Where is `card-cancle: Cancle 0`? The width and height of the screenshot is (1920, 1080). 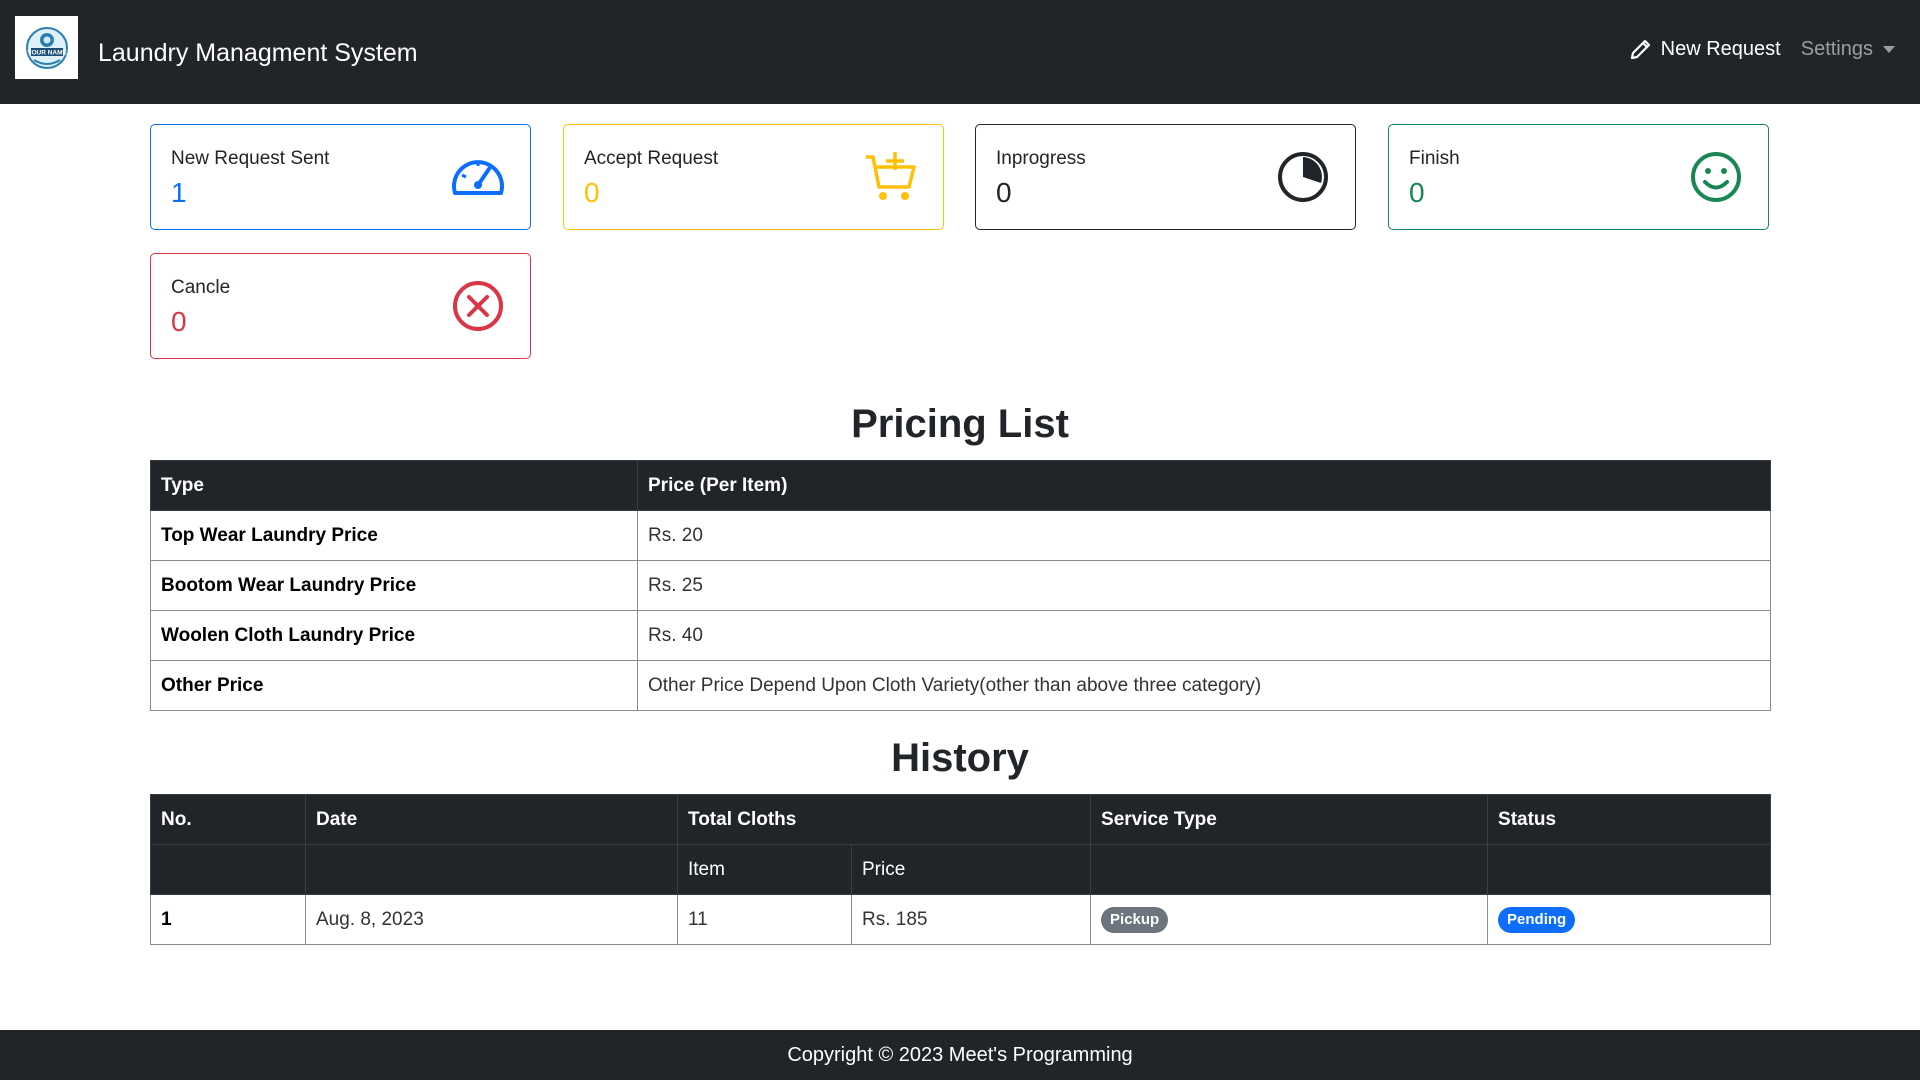 card-cancle: Cancle 0 is located at coordinates (340, 306).